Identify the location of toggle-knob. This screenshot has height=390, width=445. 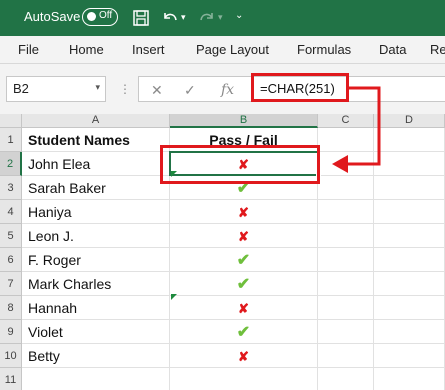
(91, 16).